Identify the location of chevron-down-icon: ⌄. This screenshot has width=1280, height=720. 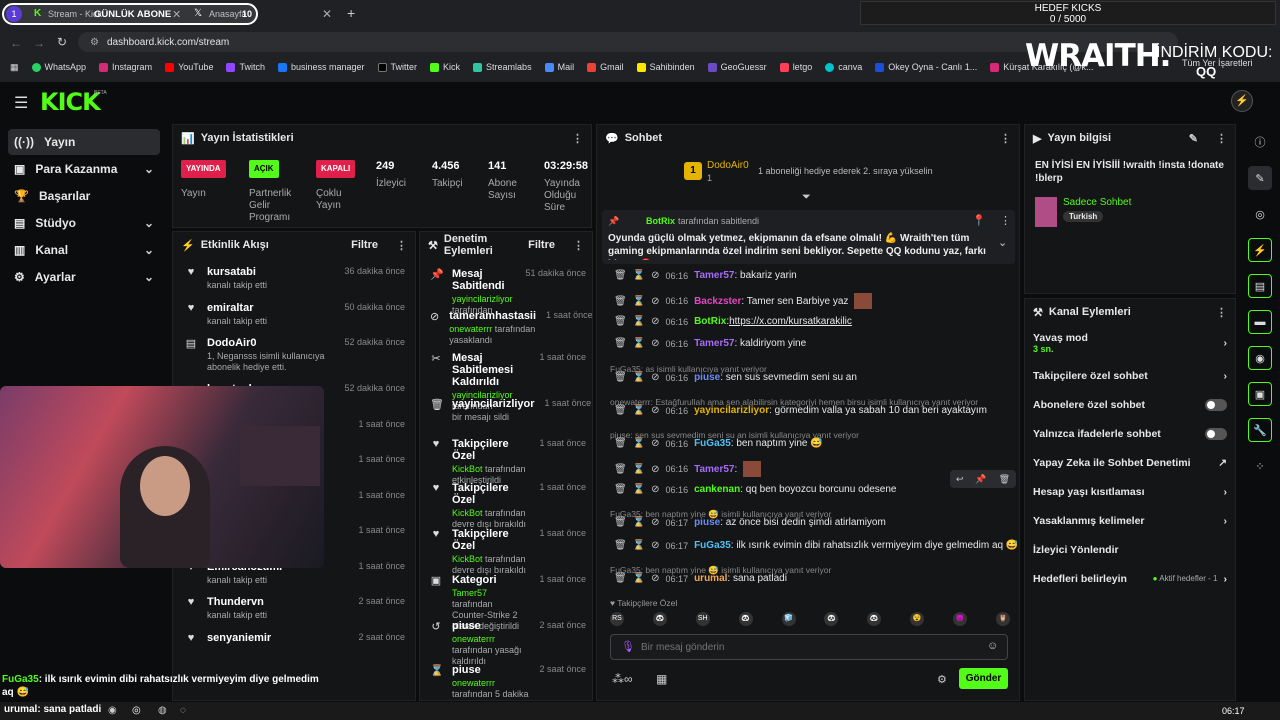
(1002, 242).